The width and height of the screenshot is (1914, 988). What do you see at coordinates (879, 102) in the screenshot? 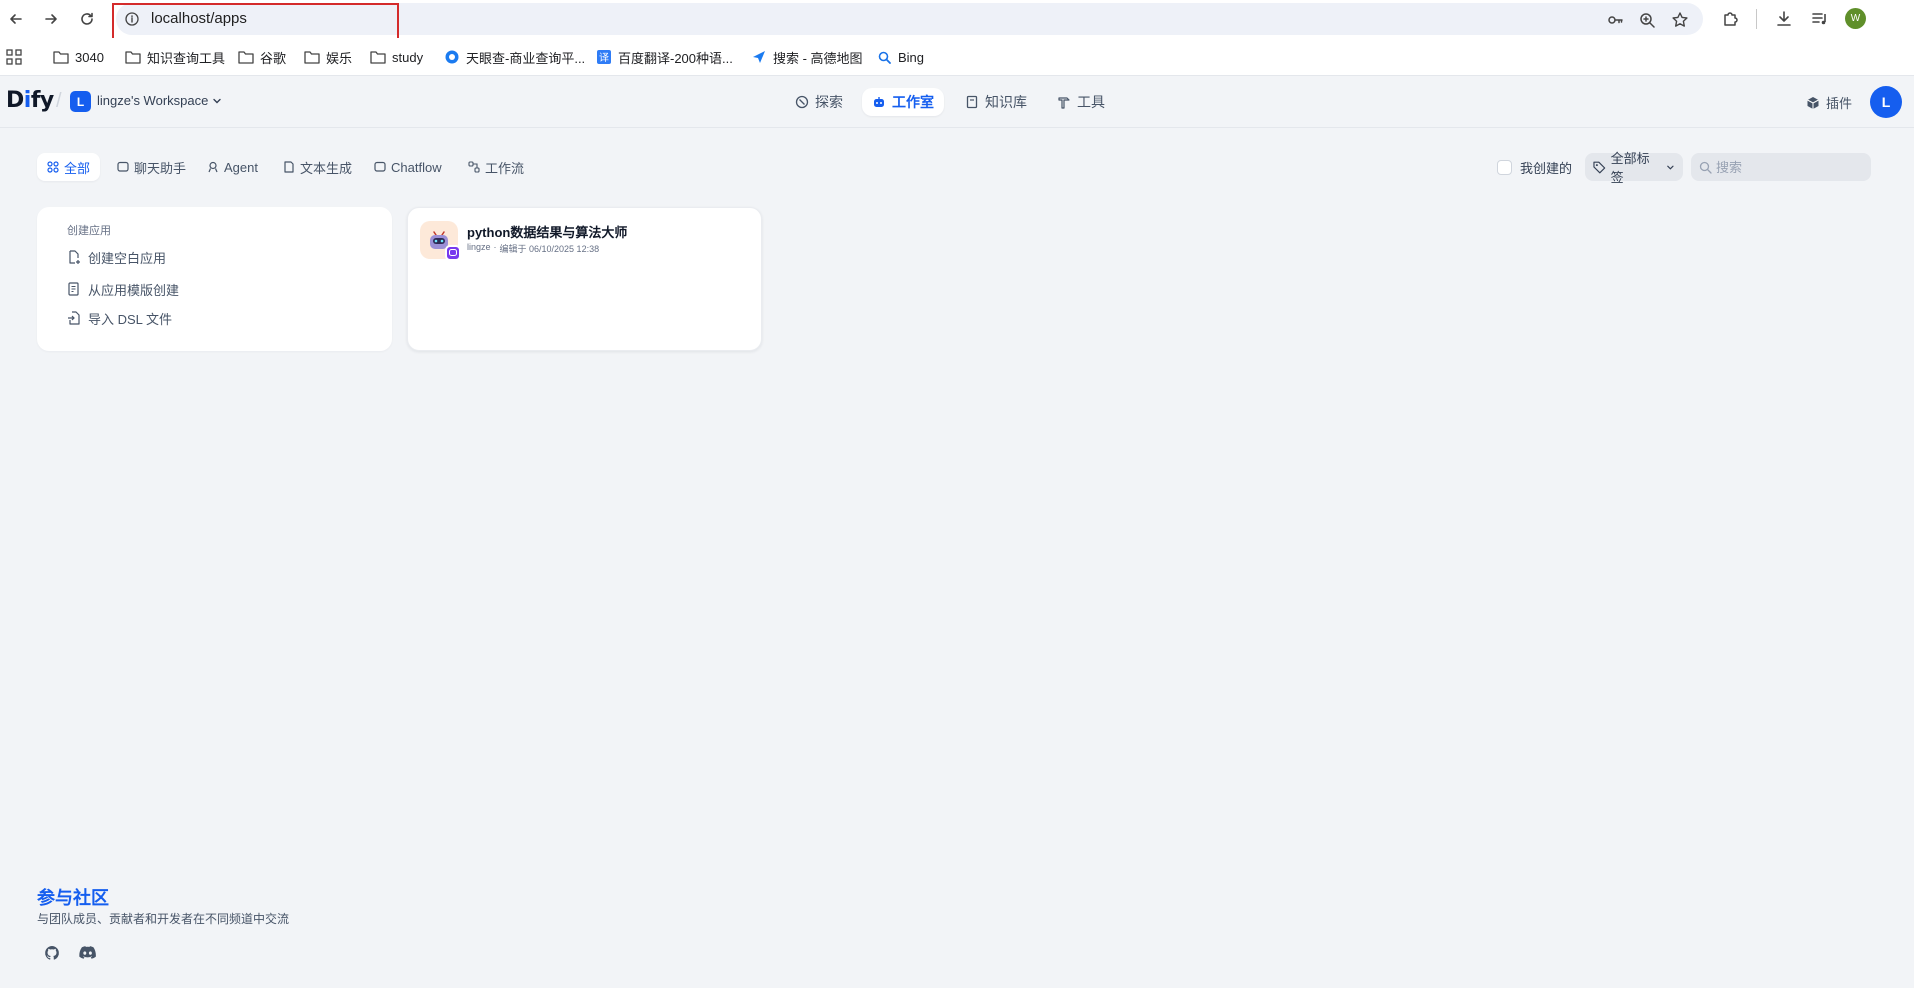
I see `robot-icon` at bounding box center [879, 102].